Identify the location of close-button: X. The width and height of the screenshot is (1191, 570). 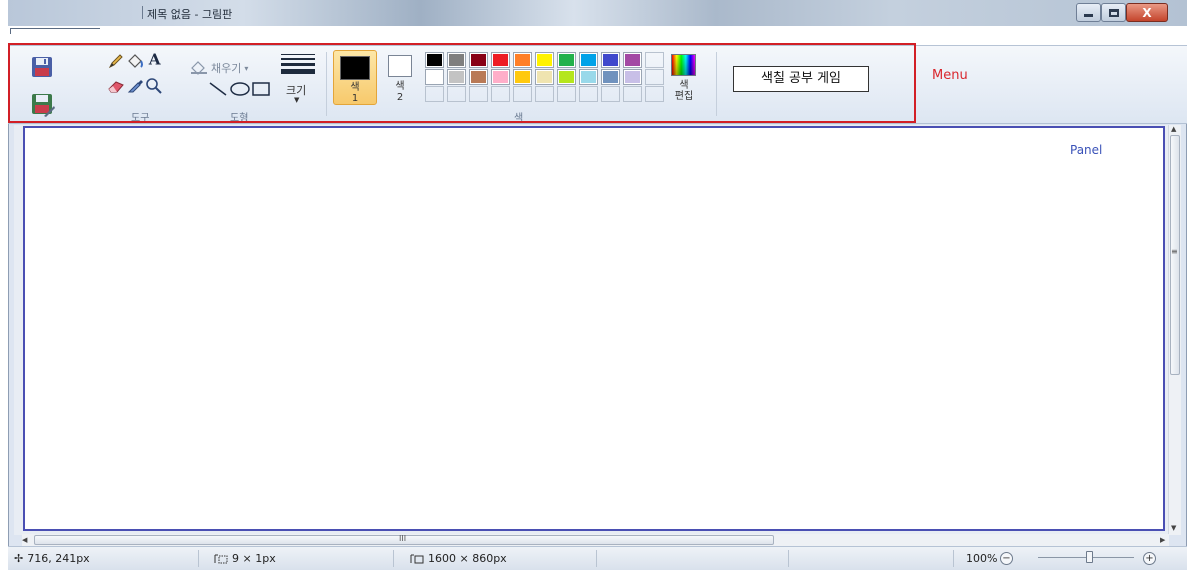
(1147, 12).